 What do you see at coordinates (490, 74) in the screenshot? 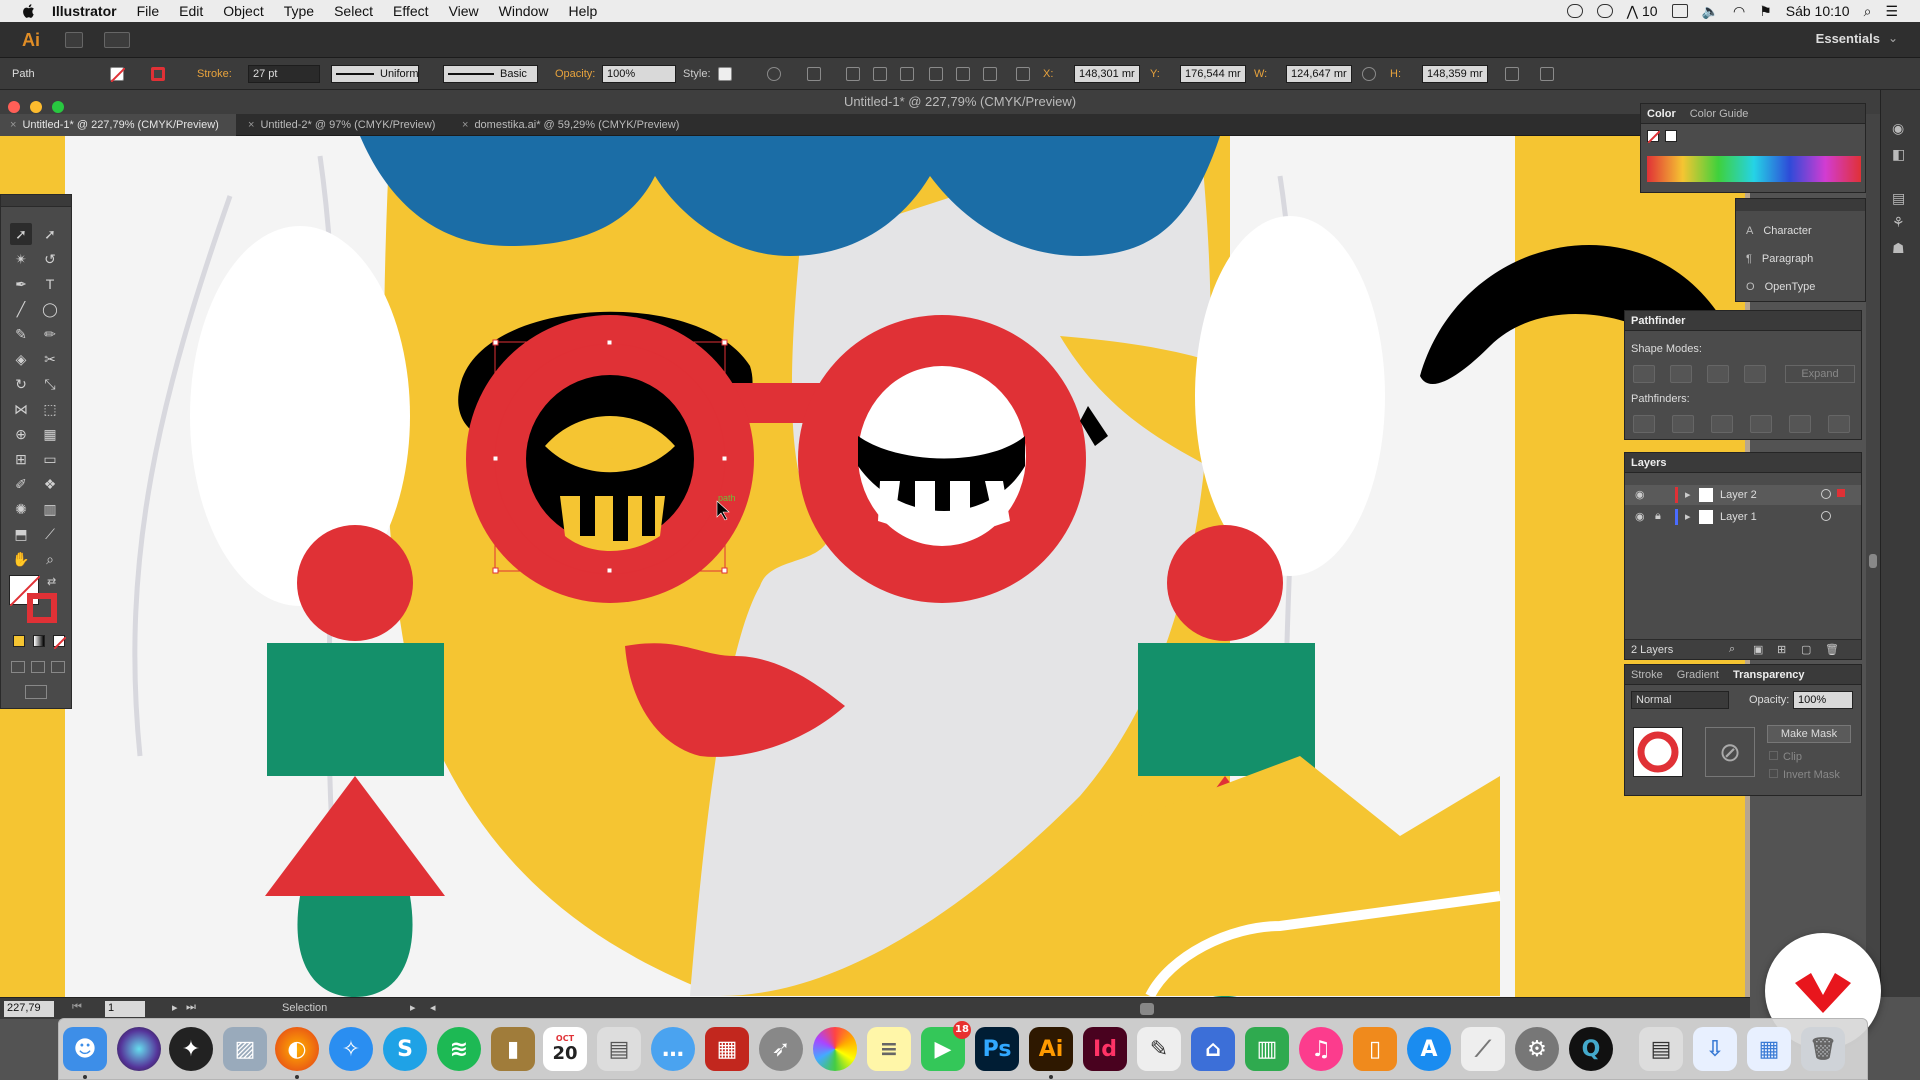
I see `brush-definition-select: Basic` at bounding box center [490, 74].